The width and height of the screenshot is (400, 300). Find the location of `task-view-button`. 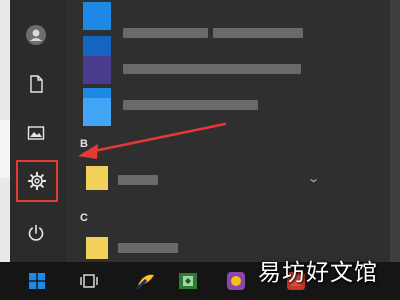

task-view-button is located at coordinates (89, 281).